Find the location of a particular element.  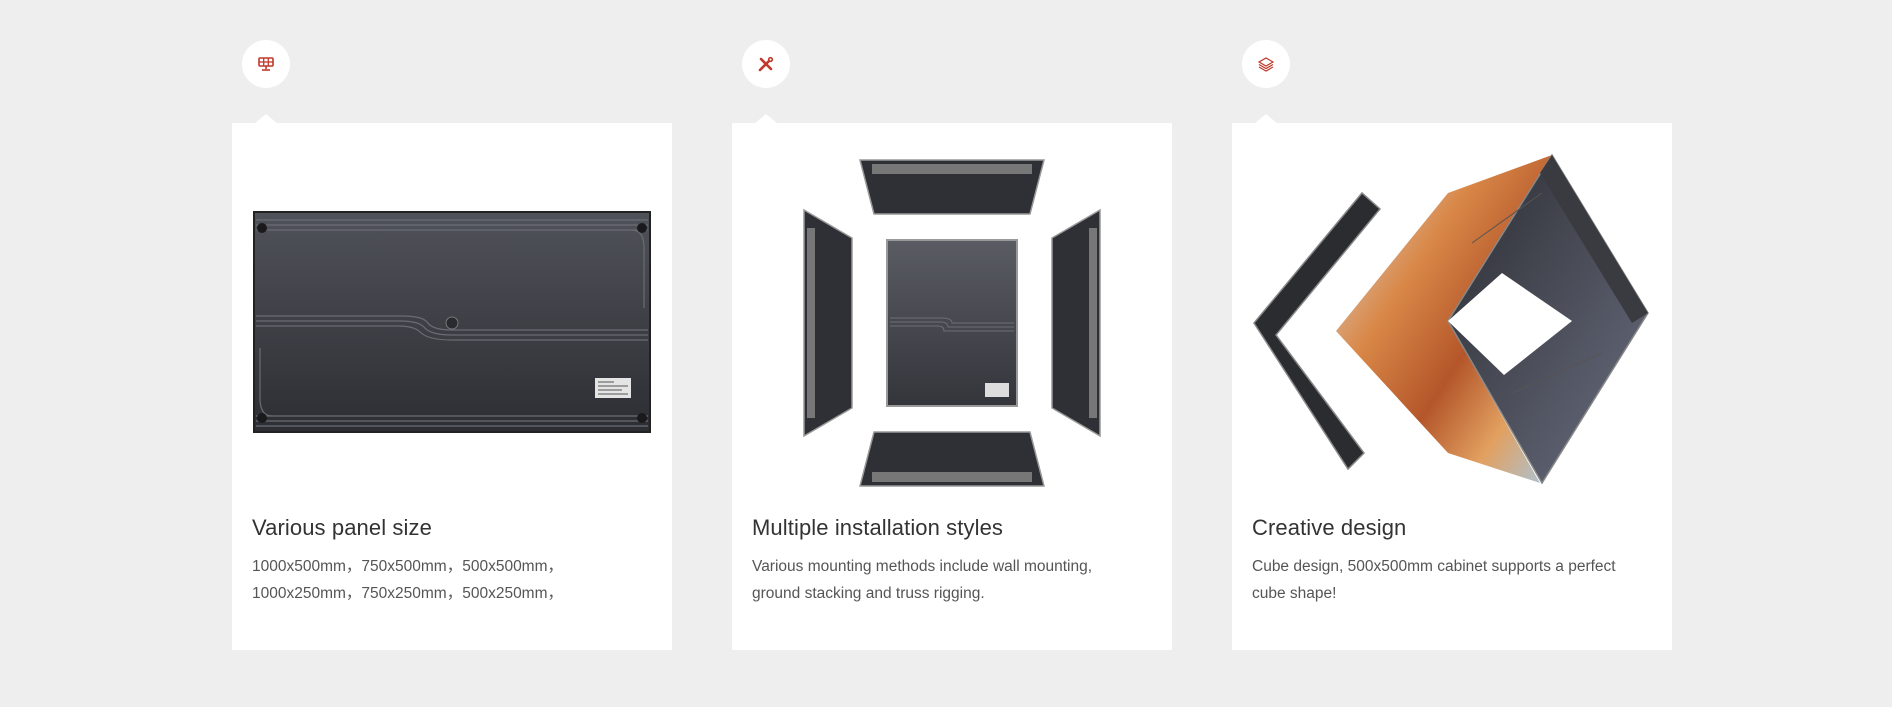

tools-icon is located at coordinates (766, 64).